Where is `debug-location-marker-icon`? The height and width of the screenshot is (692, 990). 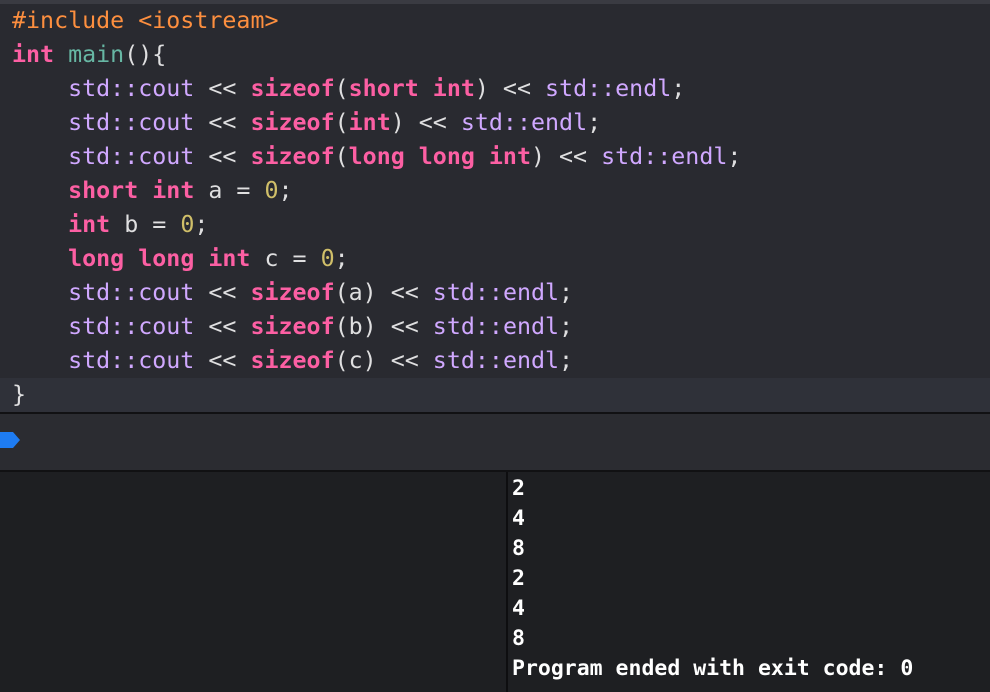
debug-location-marker-icon is located at coordinates (10, 440).